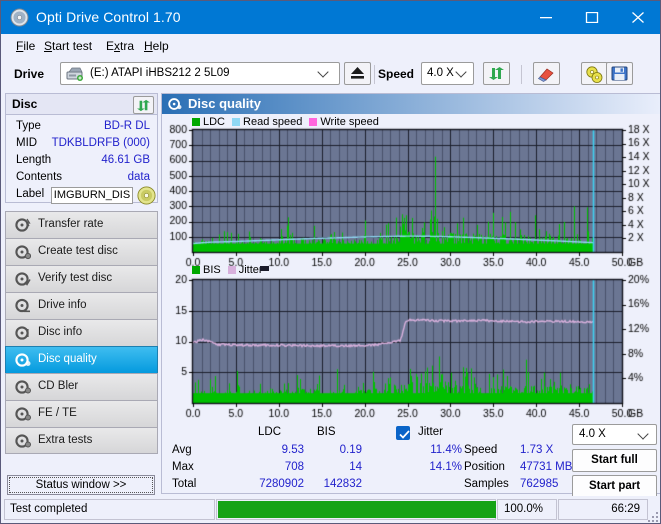 This screenshot has height=524, width=661. Describe the element at coordinates (81, 104) in the screenshot. I see `disc-section-header: Disc` at that location.